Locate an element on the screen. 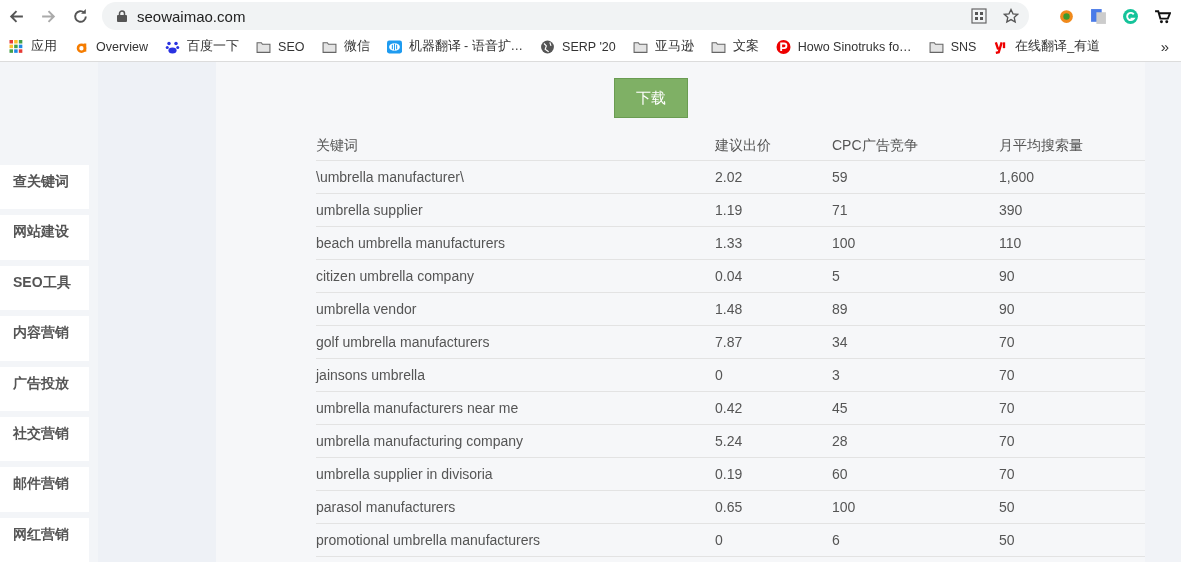  table-cell: 7.87 is located at coordinates (773, 342).